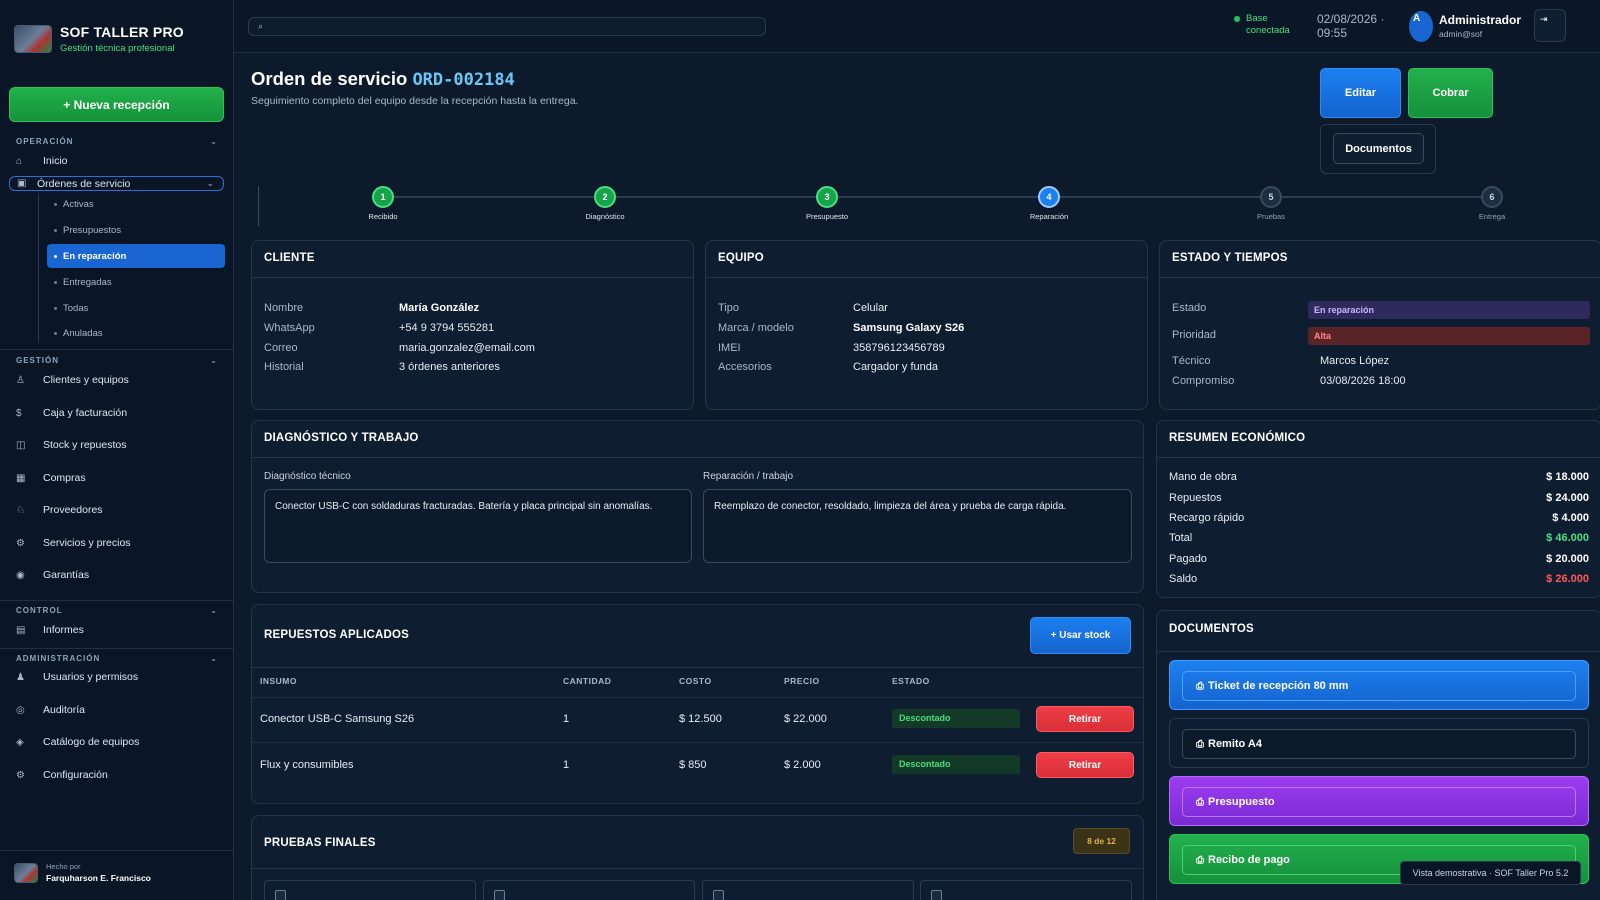 The width and height of the screenshot is (1600, 900). What do you see at coordinates (117, 141) in the screenshot?
I see `section-operacion: OPERACIÓN ⌄` at bounding box center [117, 141].